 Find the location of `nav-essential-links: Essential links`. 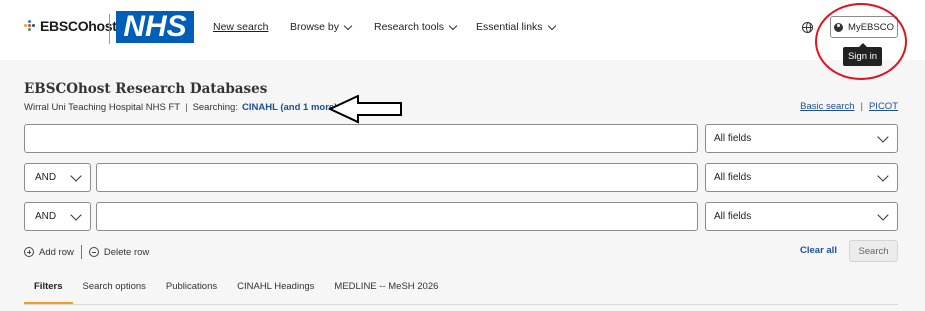

nav-essential-links: Essential links is located at coordinates (516, 27).